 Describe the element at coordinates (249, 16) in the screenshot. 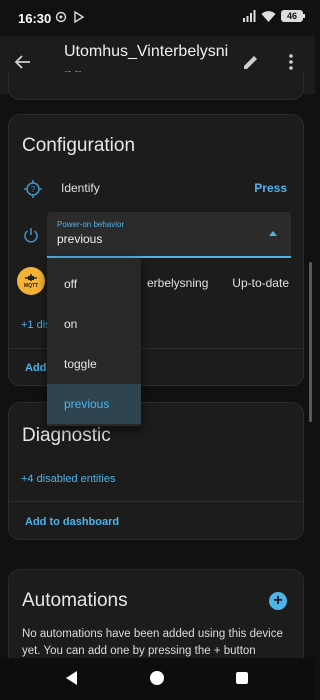

I see `signal-icon` at that location.